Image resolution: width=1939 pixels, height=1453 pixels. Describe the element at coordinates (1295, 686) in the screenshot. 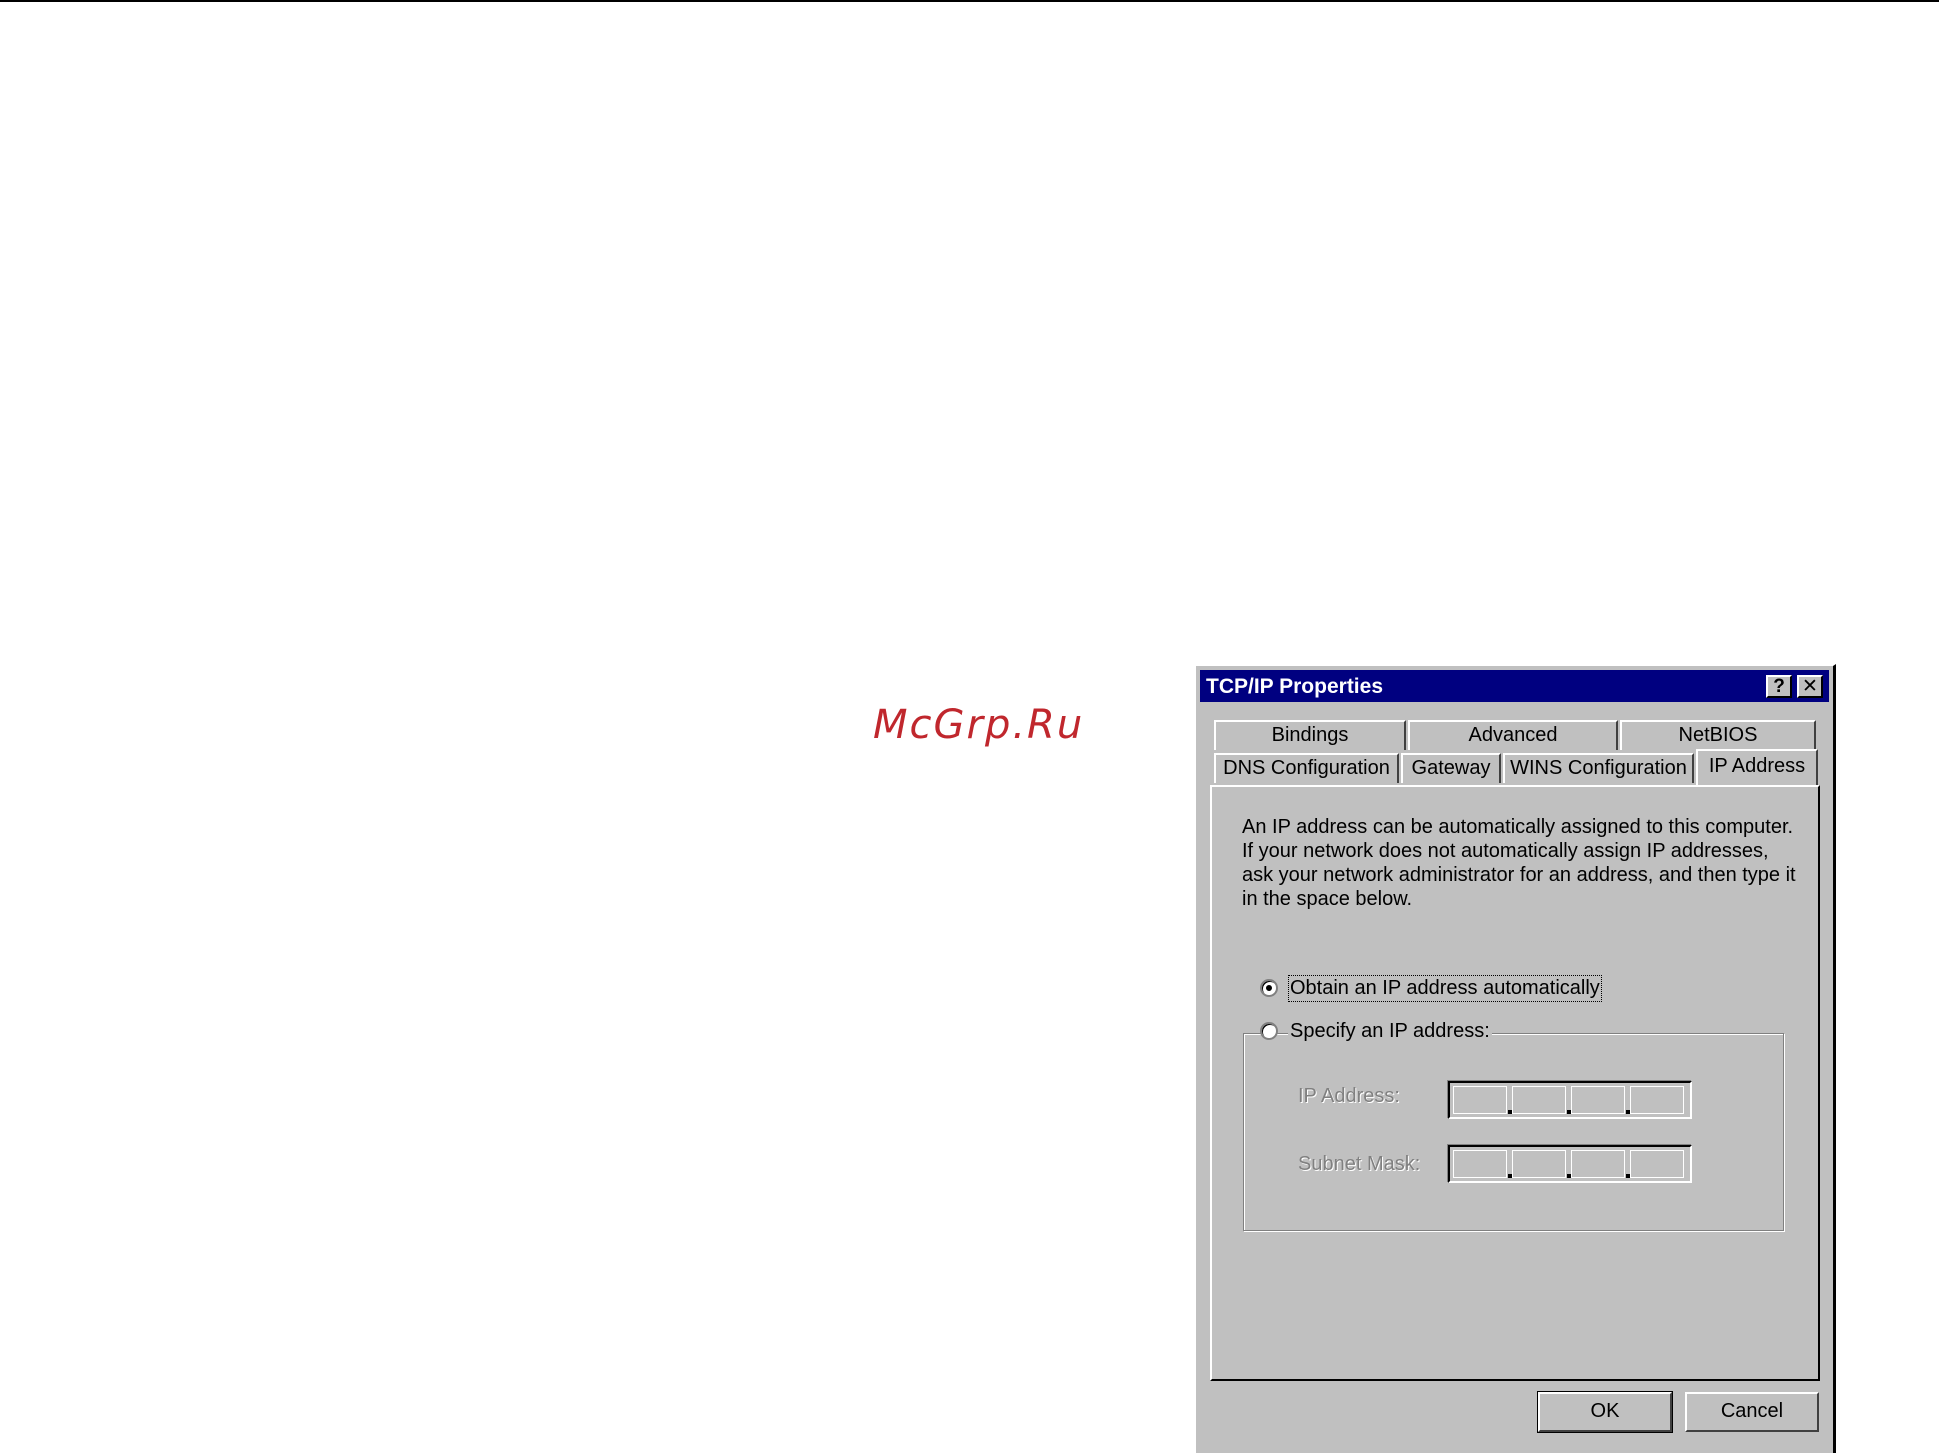

I see `dialog-title: TCP/IP Properties` at that location.